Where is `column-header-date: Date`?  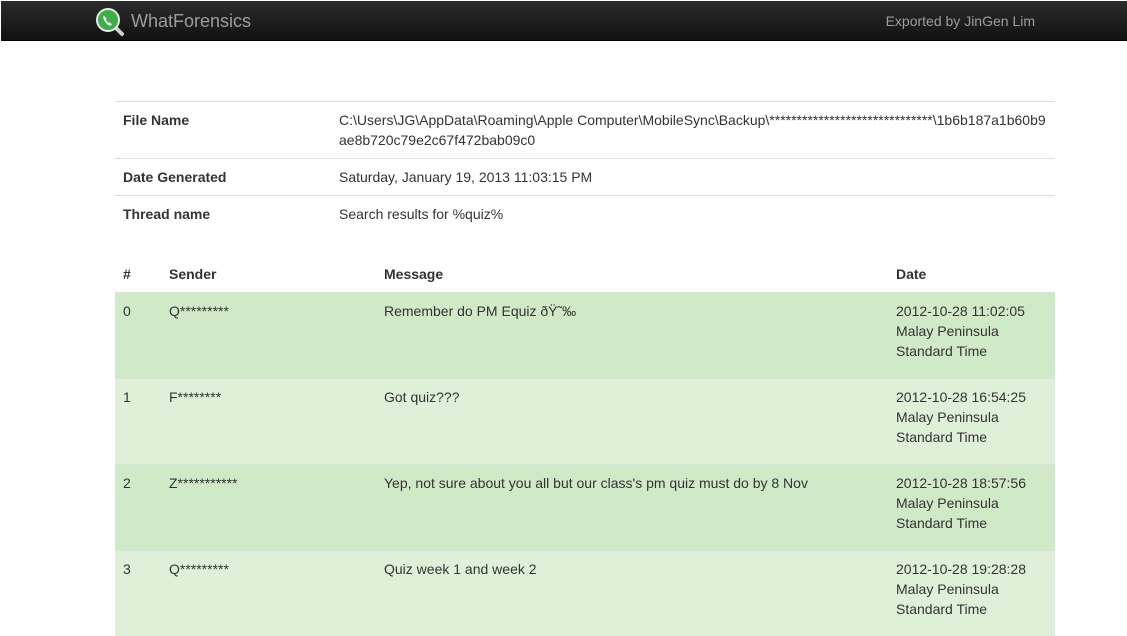
column-header-date: Date is located at coordinates (971, 274).